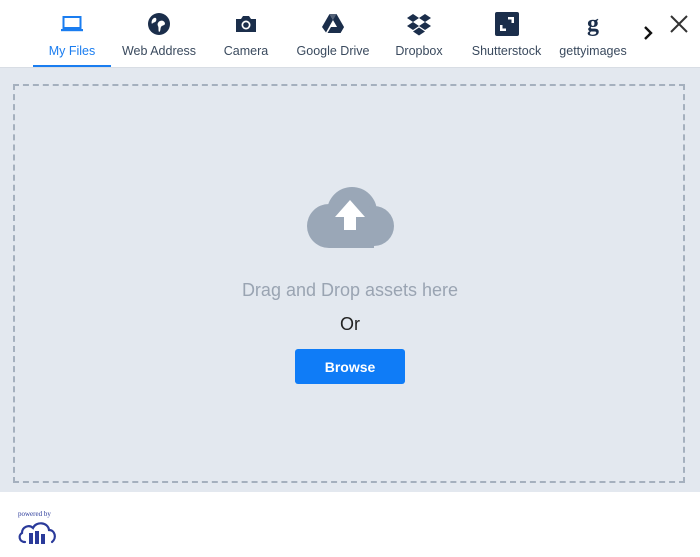  What do you see at coordinates (333, 51) in the screenshot?
I see `tab-label: Google Drive` at bounding box center [333, 51].